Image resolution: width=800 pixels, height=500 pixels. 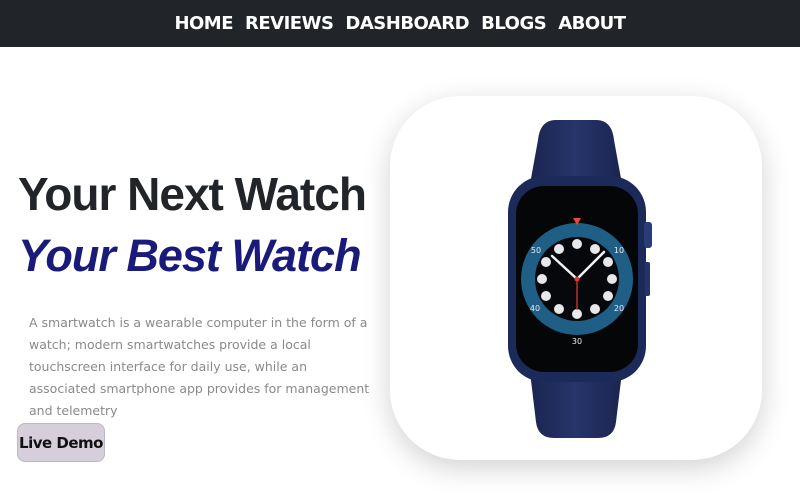 What do you see at coordinates (192, 194) in the screenshot?
I see `hero-title: Your Next Watch` at bounding box center [192, 194].